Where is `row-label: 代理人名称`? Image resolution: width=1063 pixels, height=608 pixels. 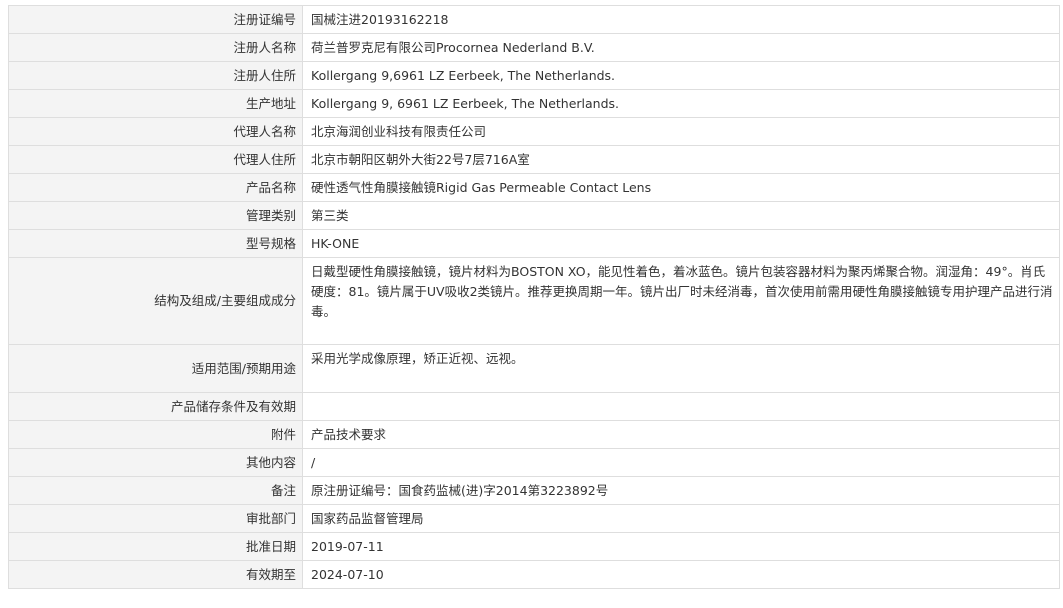 row-label: 代理人名称 is located at coordinates (155, 131).